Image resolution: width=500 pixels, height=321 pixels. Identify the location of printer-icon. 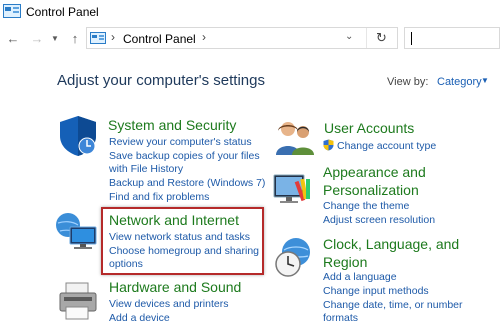
(78, 301).